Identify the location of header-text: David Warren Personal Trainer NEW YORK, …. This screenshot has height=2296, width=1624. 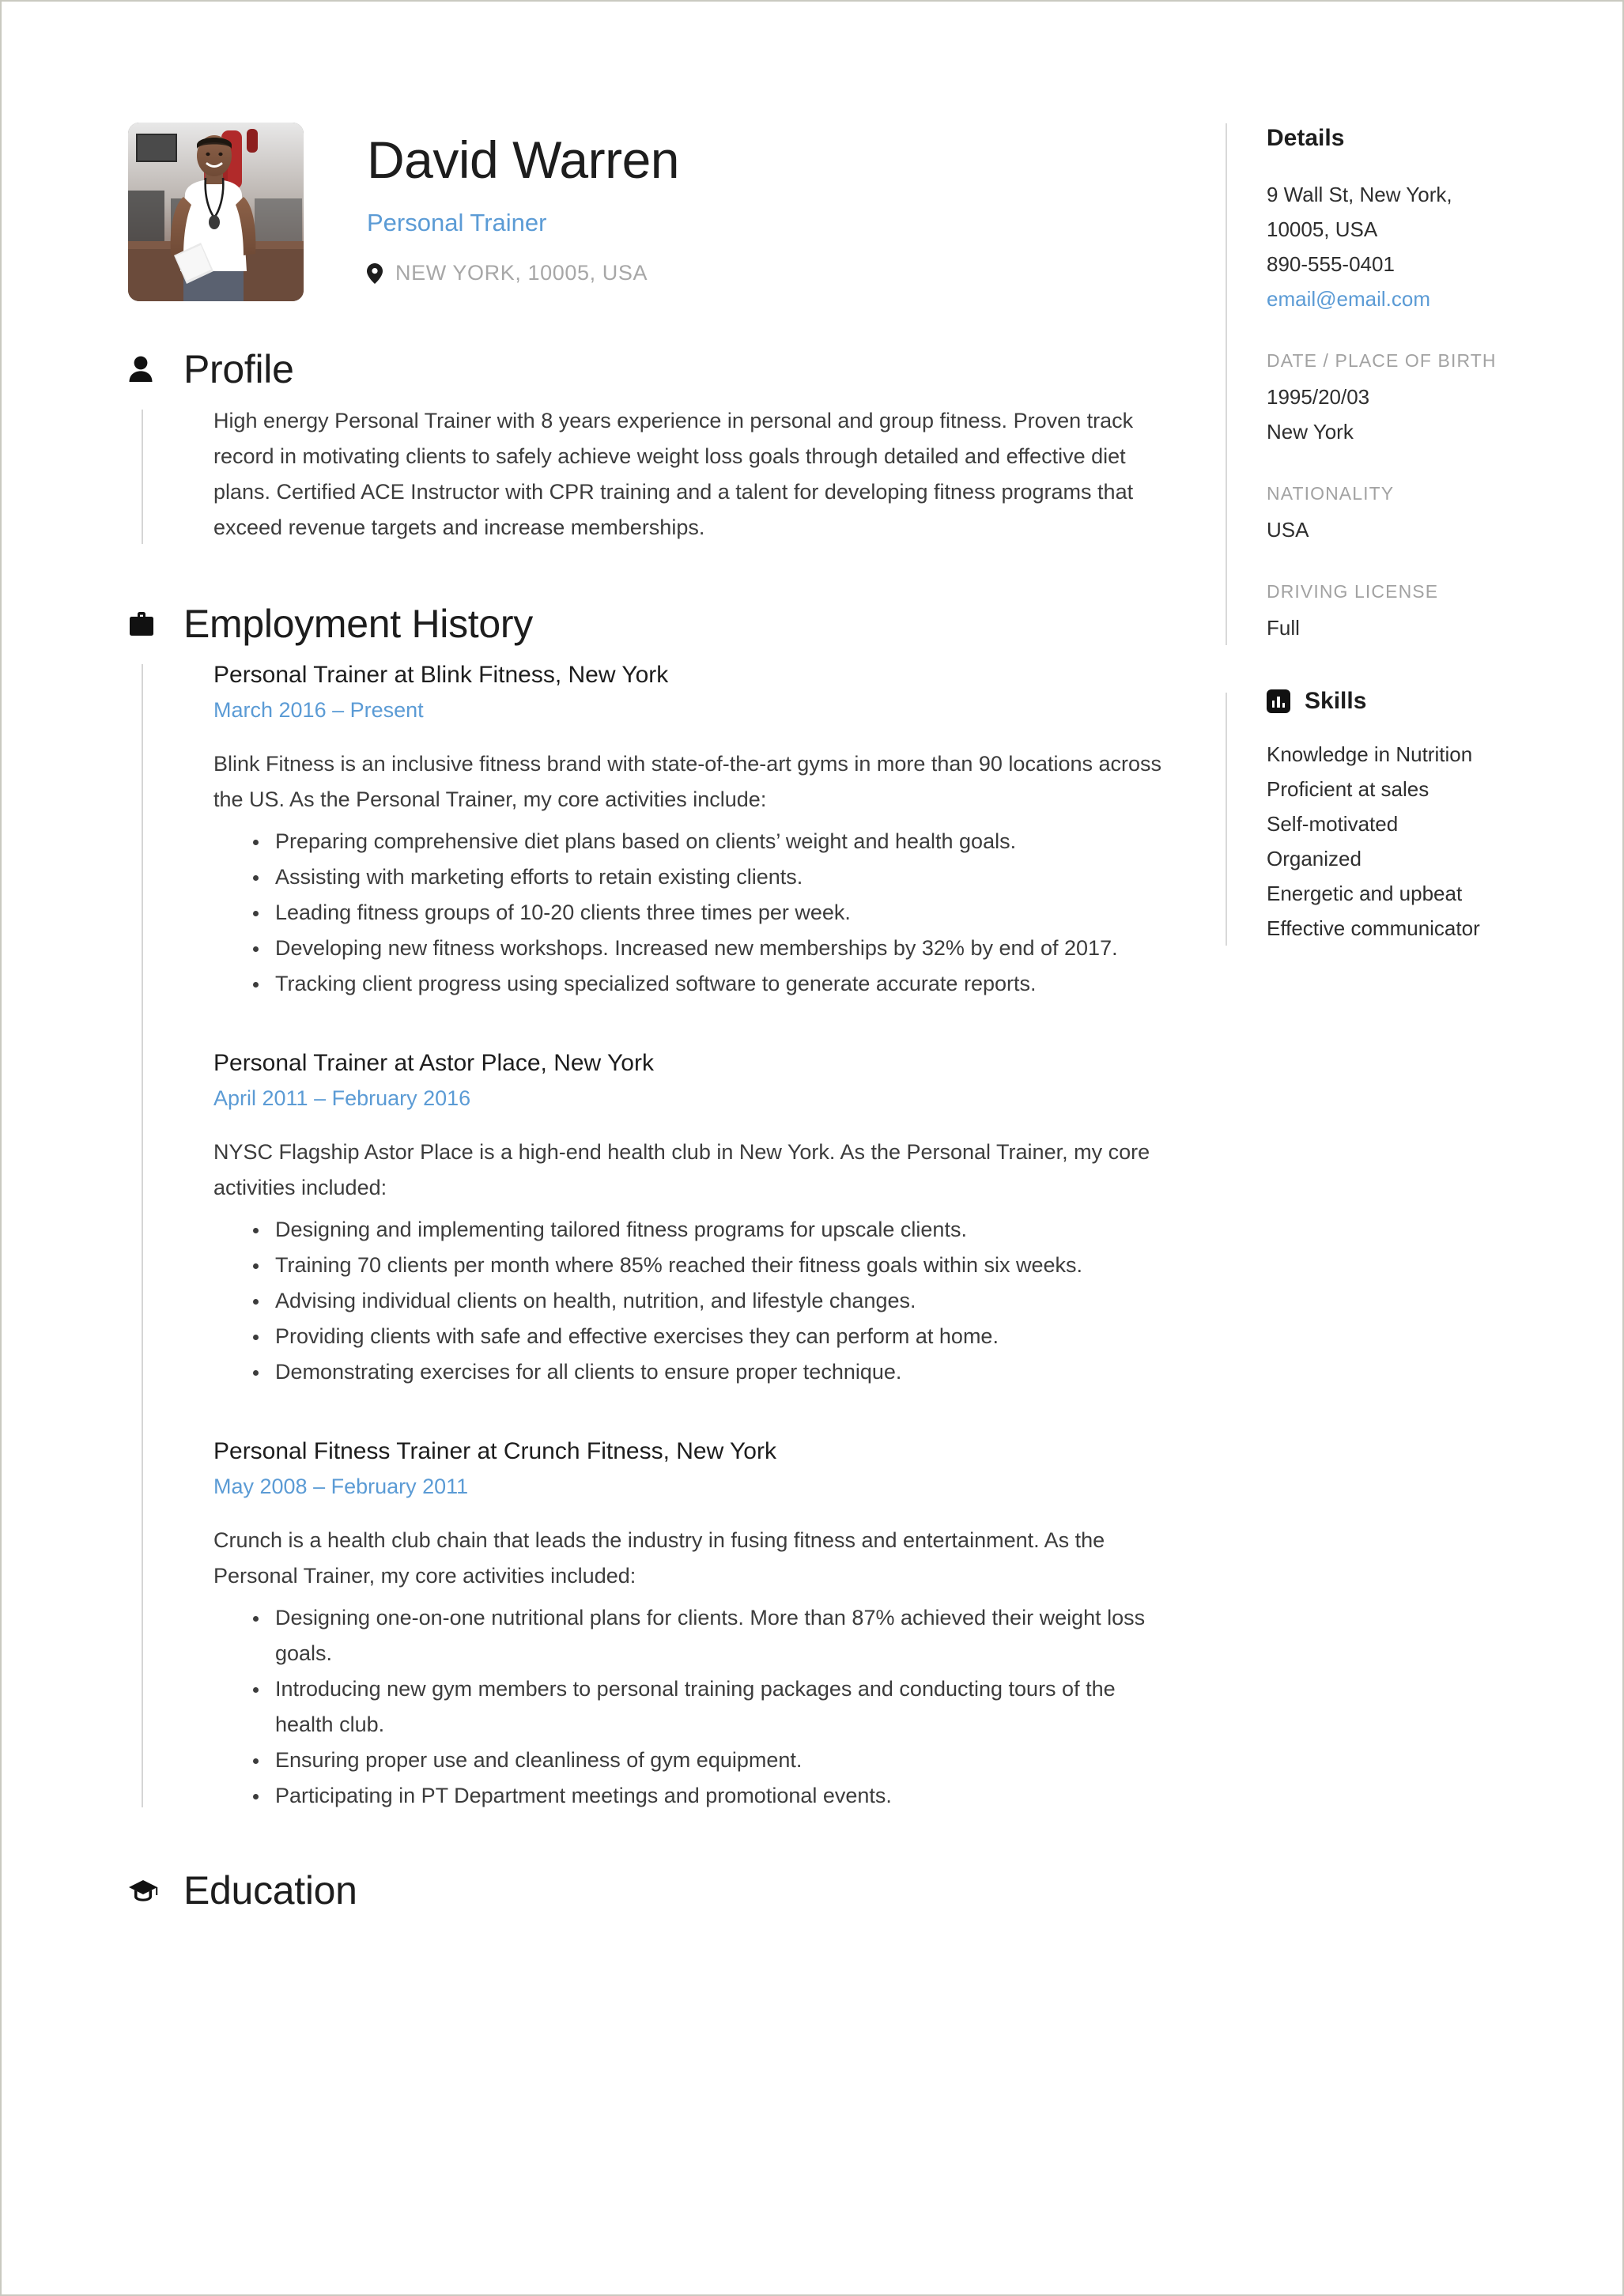
(523, 200).